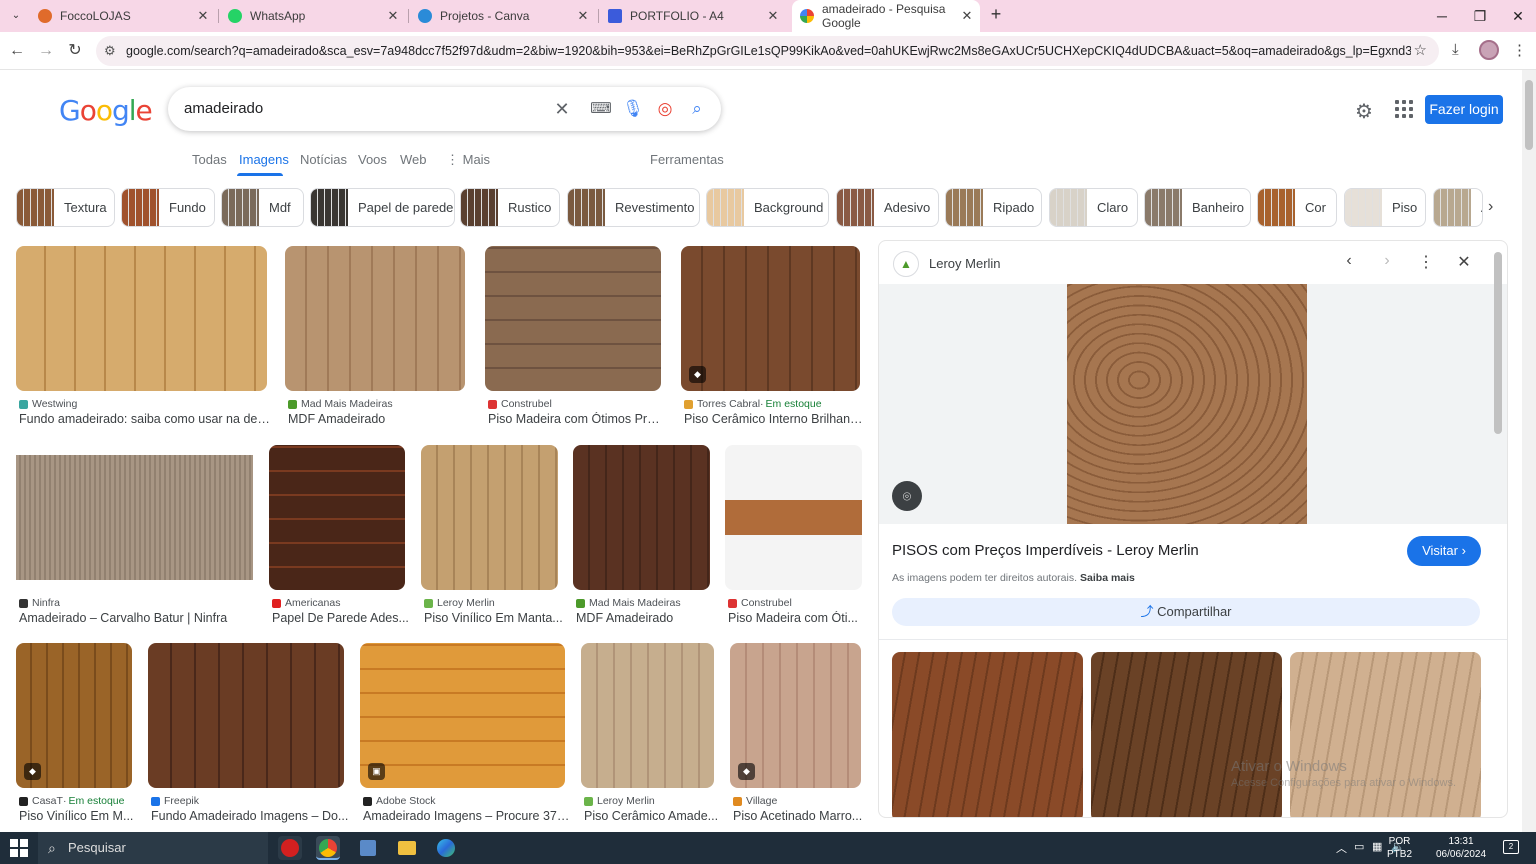 The width and height of the screenshot is (1536, 864). What do you see at coordinates (767, 207) in the screenshot?
I see `related-search-chip: Background` at bounding box center [767, 207].